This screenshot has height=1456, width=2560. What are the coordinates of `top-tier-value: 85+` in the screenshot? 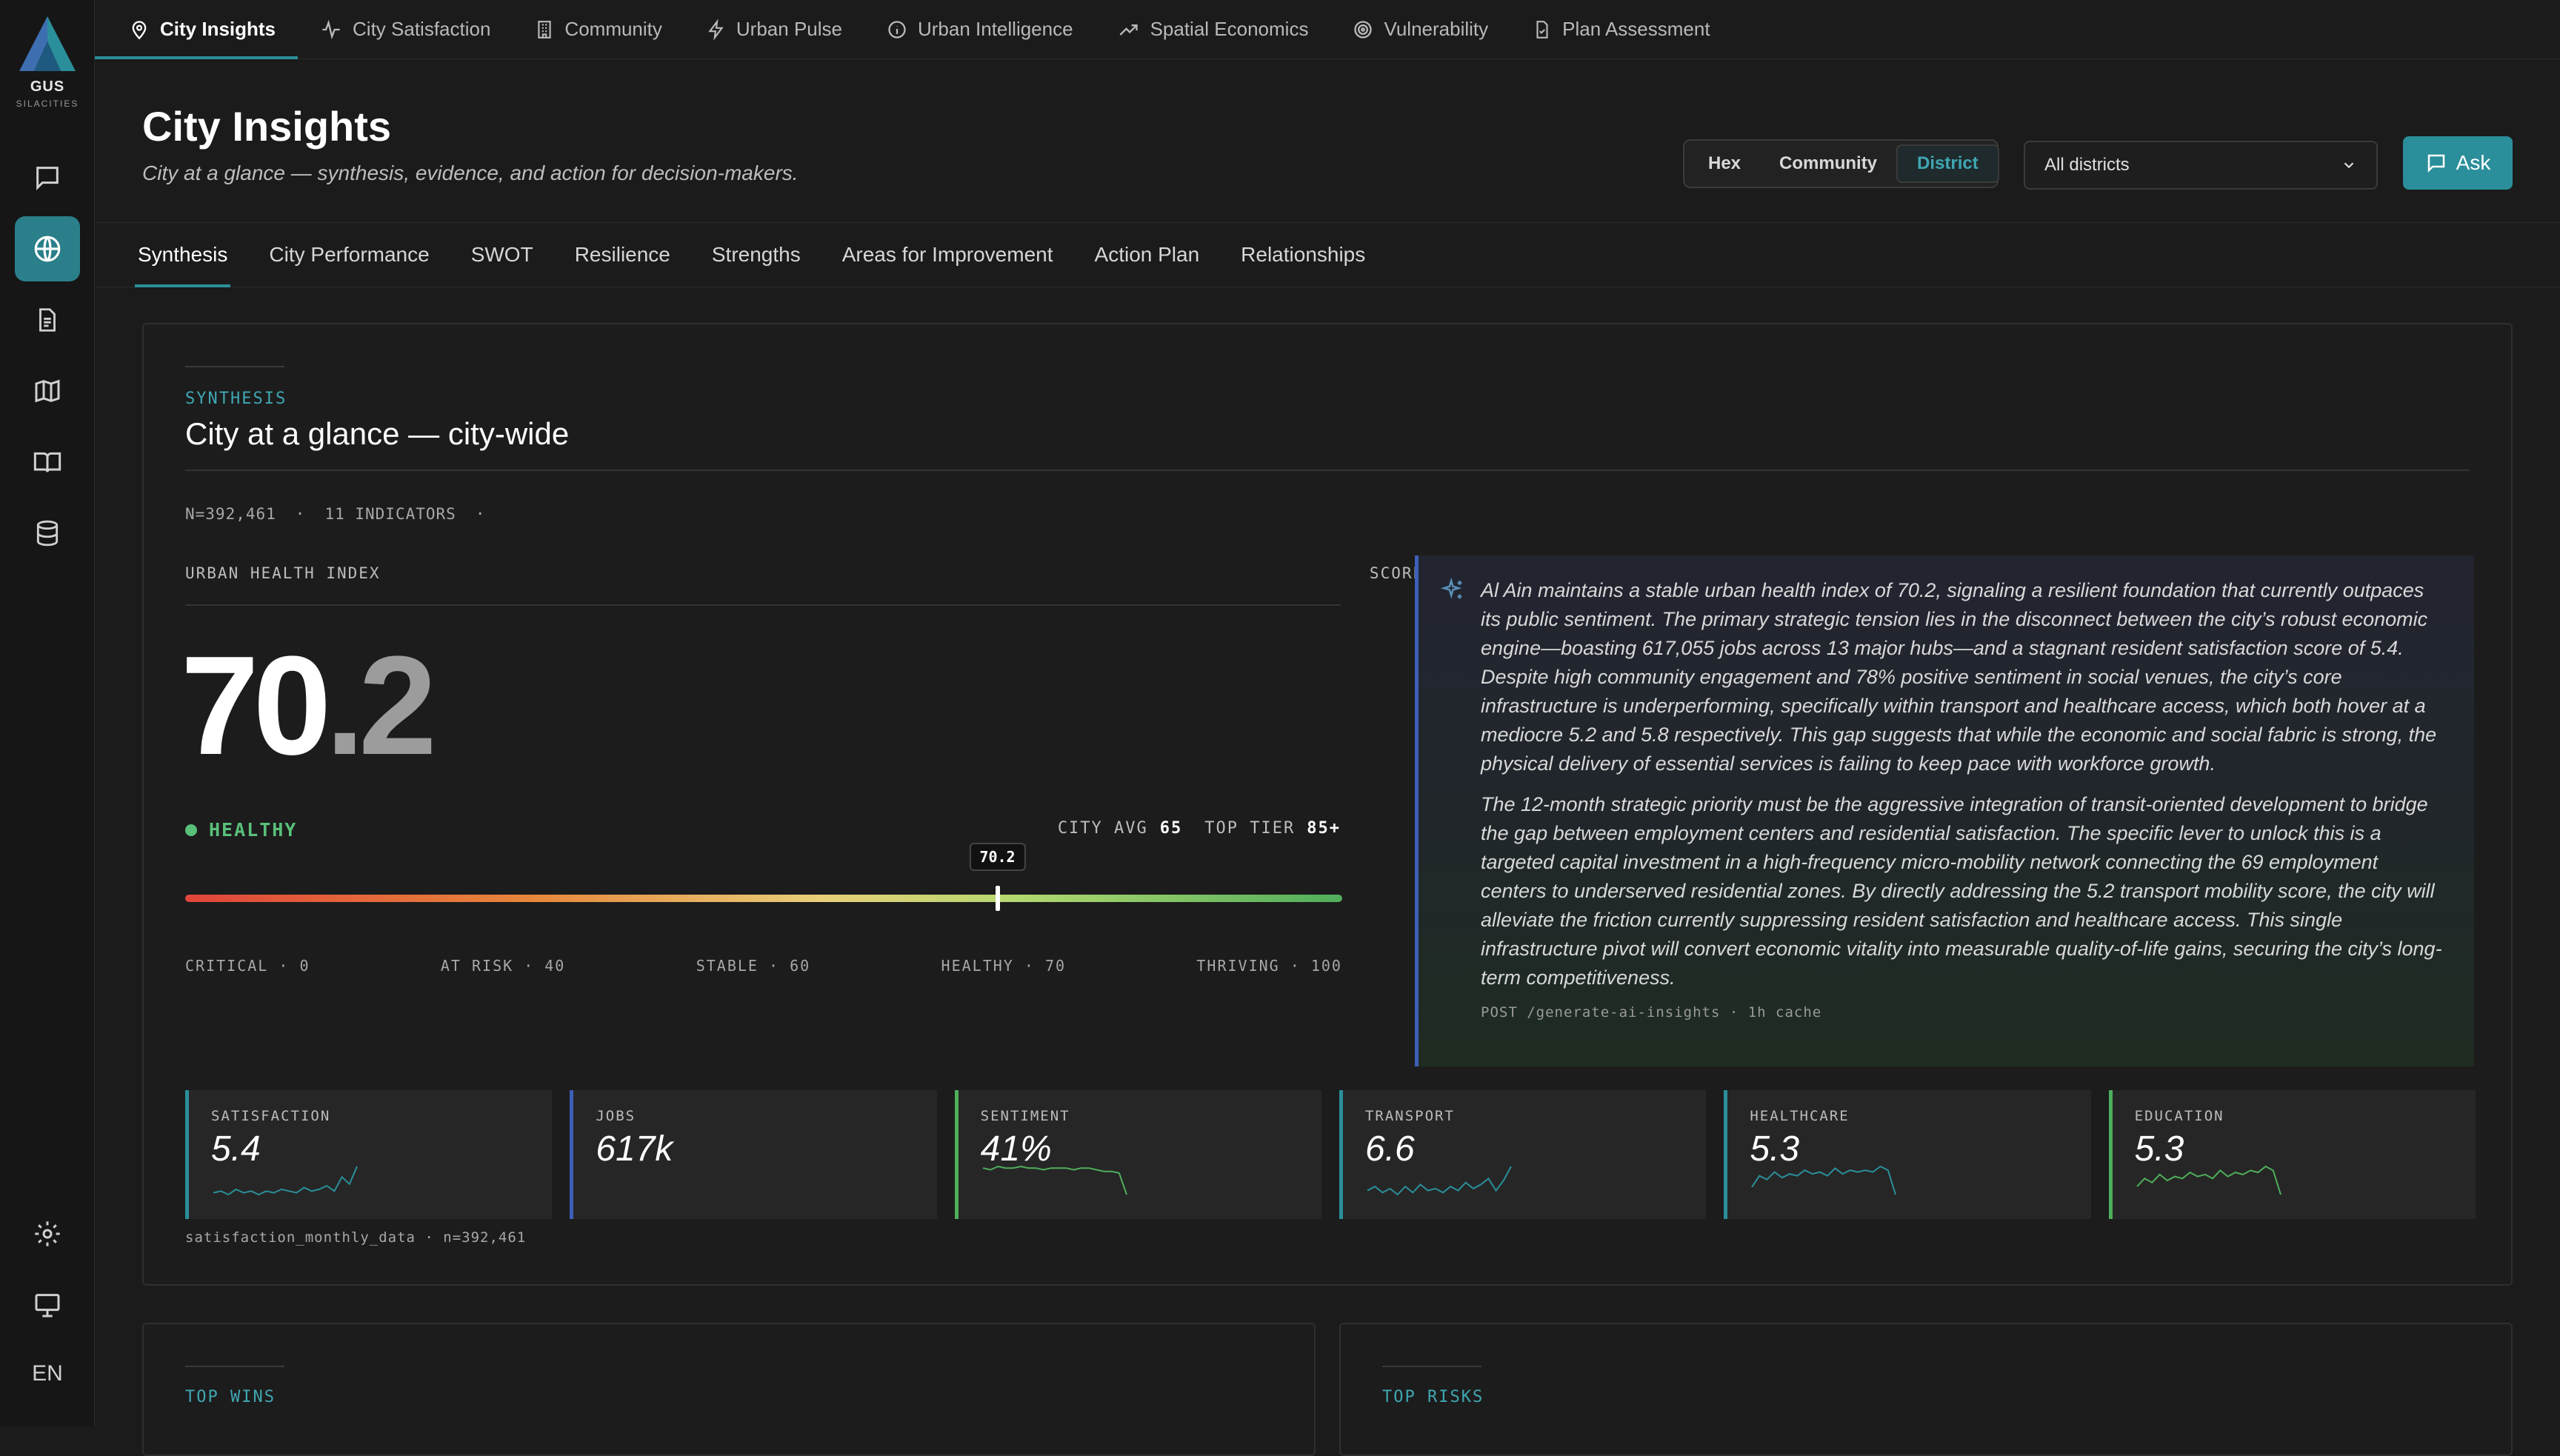 It's located at (1324, 828).